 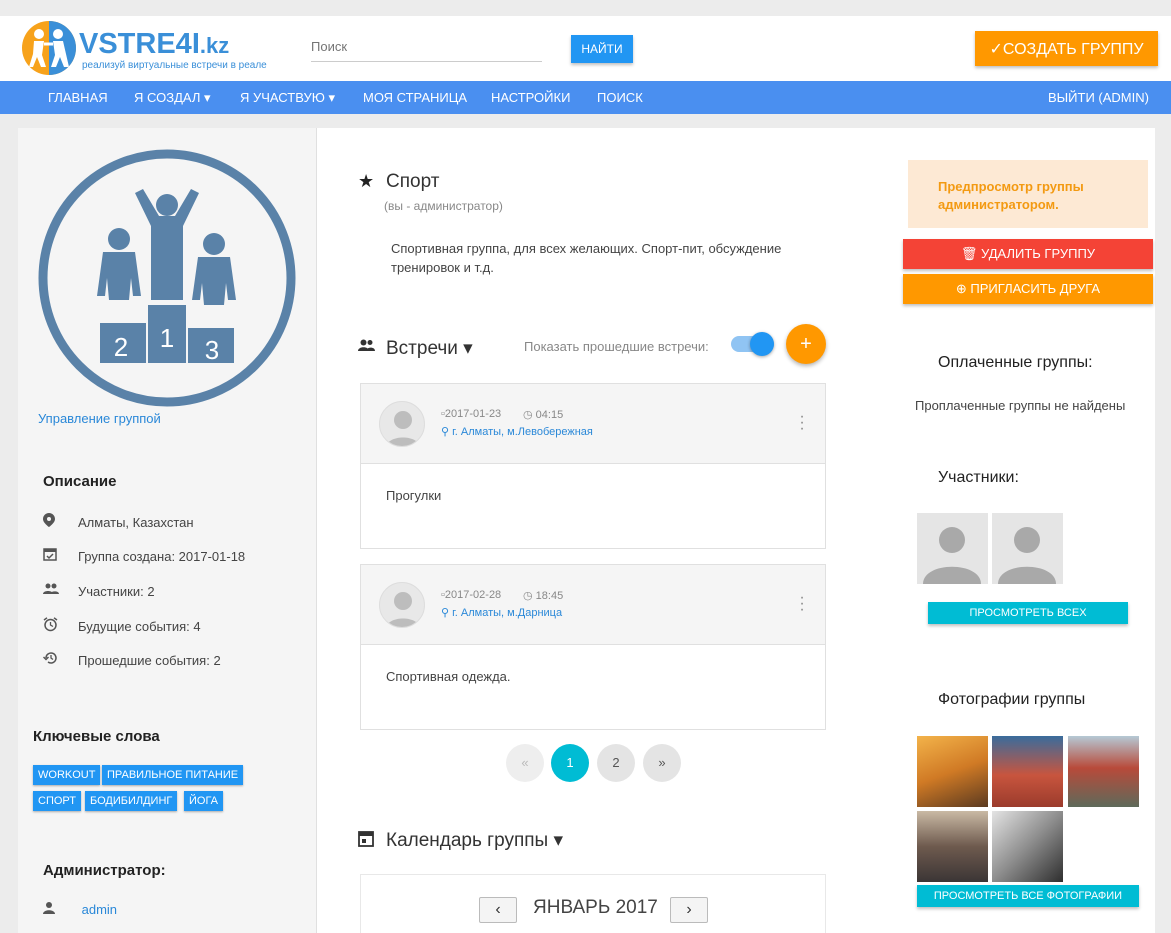 What do you see at coordinates (689, 910) in the screenshot?
I see `calendar-next-button: ›` at bounding box center [689, 910].